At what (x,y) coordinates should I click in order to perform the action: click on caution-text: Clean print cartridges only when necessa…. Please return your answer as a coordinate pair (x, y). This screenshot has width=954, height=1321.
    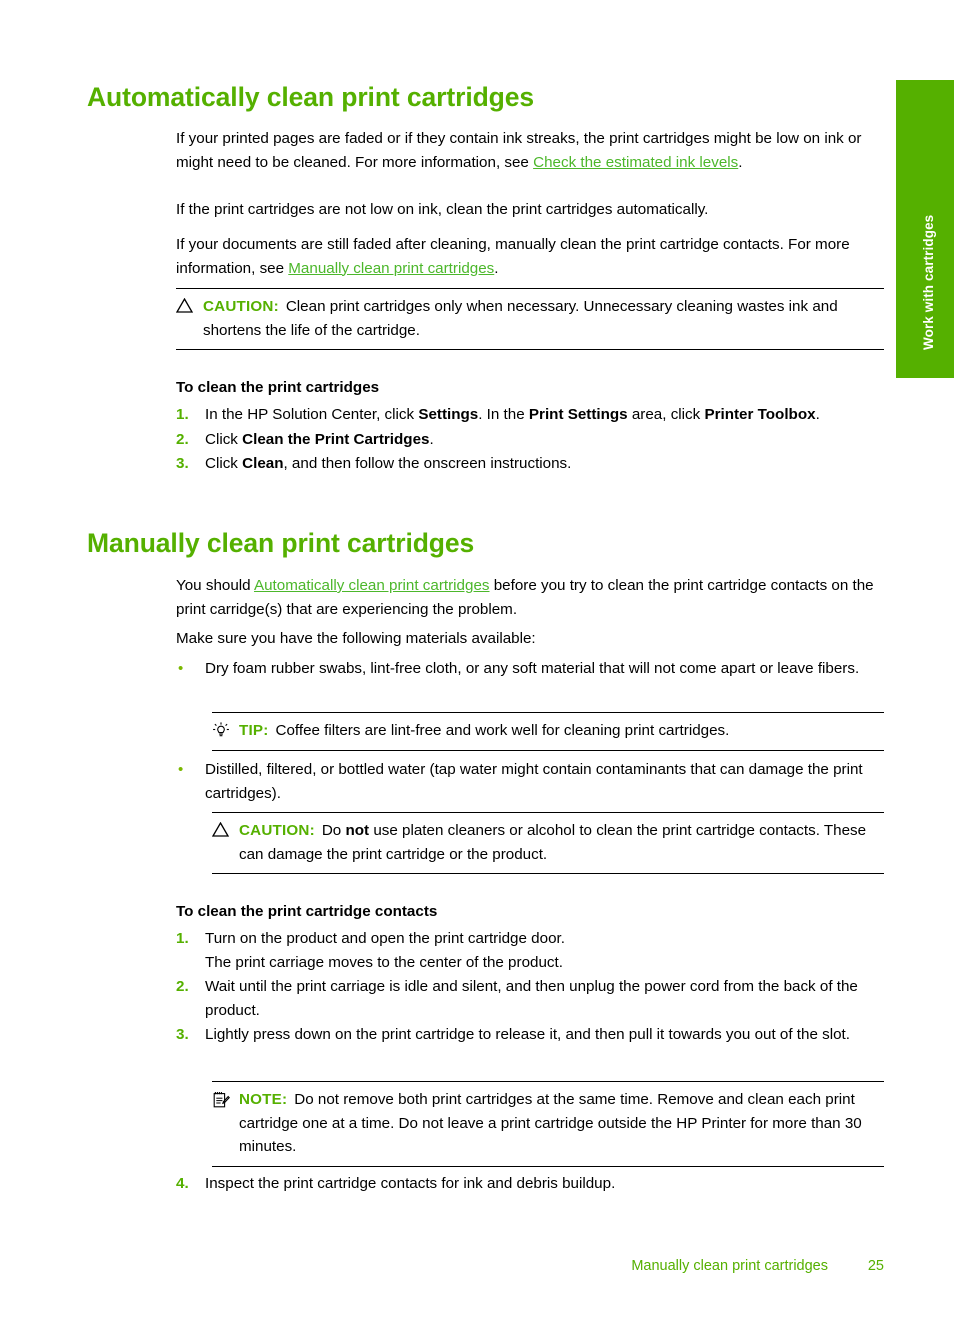
    Looking at the image, I should click on (520, 318).